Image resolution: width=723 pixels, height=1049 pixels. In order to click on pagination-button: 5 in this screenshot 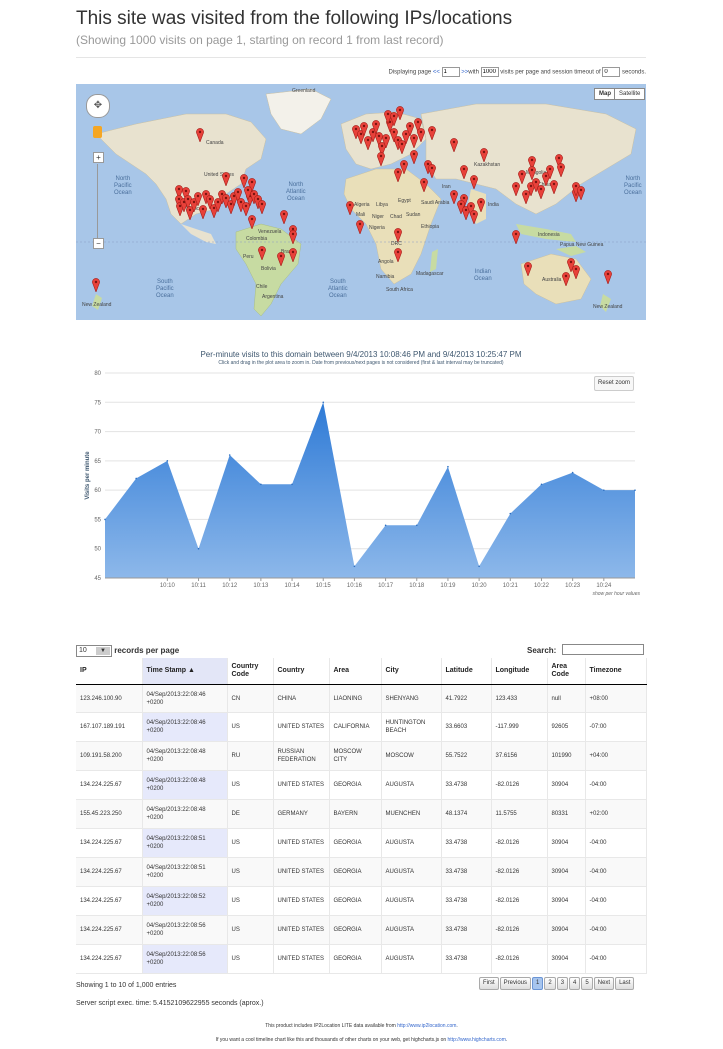, I will do `click(587, 983)`.